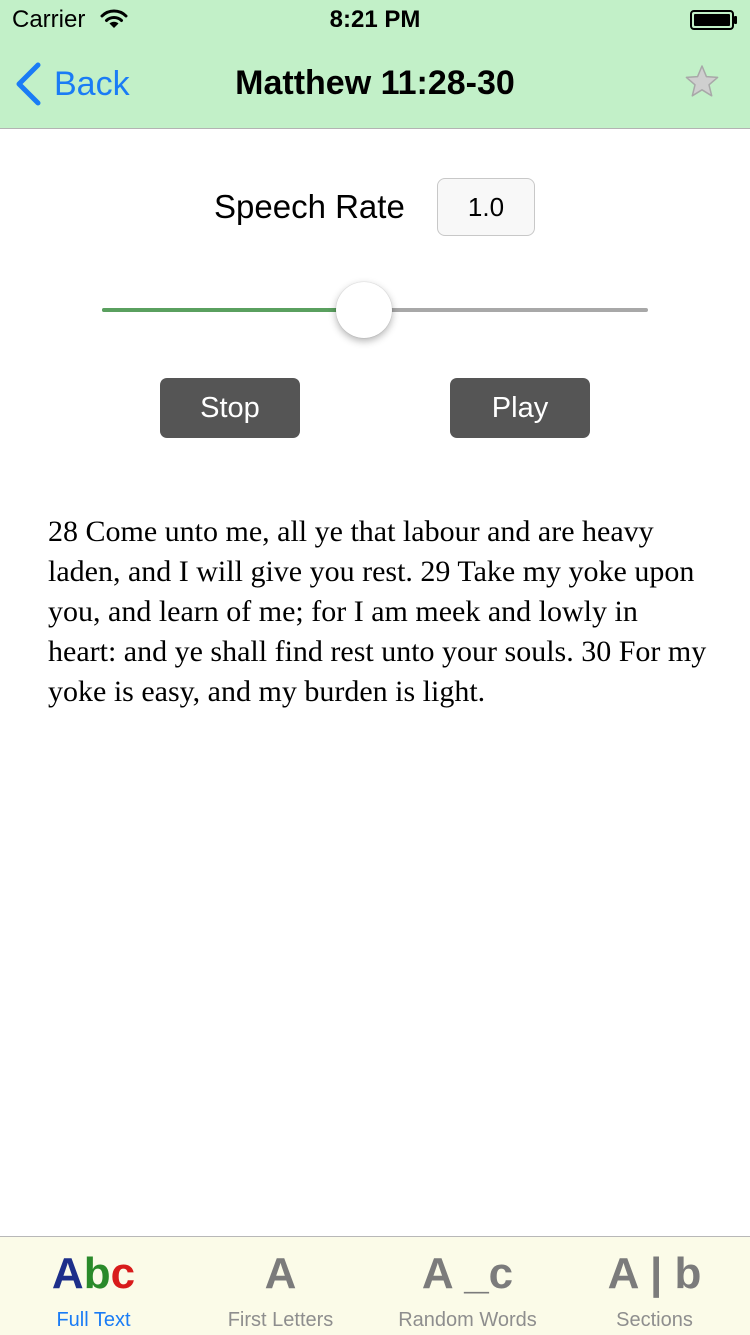 Image resolution: width=750 pixels, height=1335 pixels. I want to click on first-letters-icon: A, so click(280, 1273).